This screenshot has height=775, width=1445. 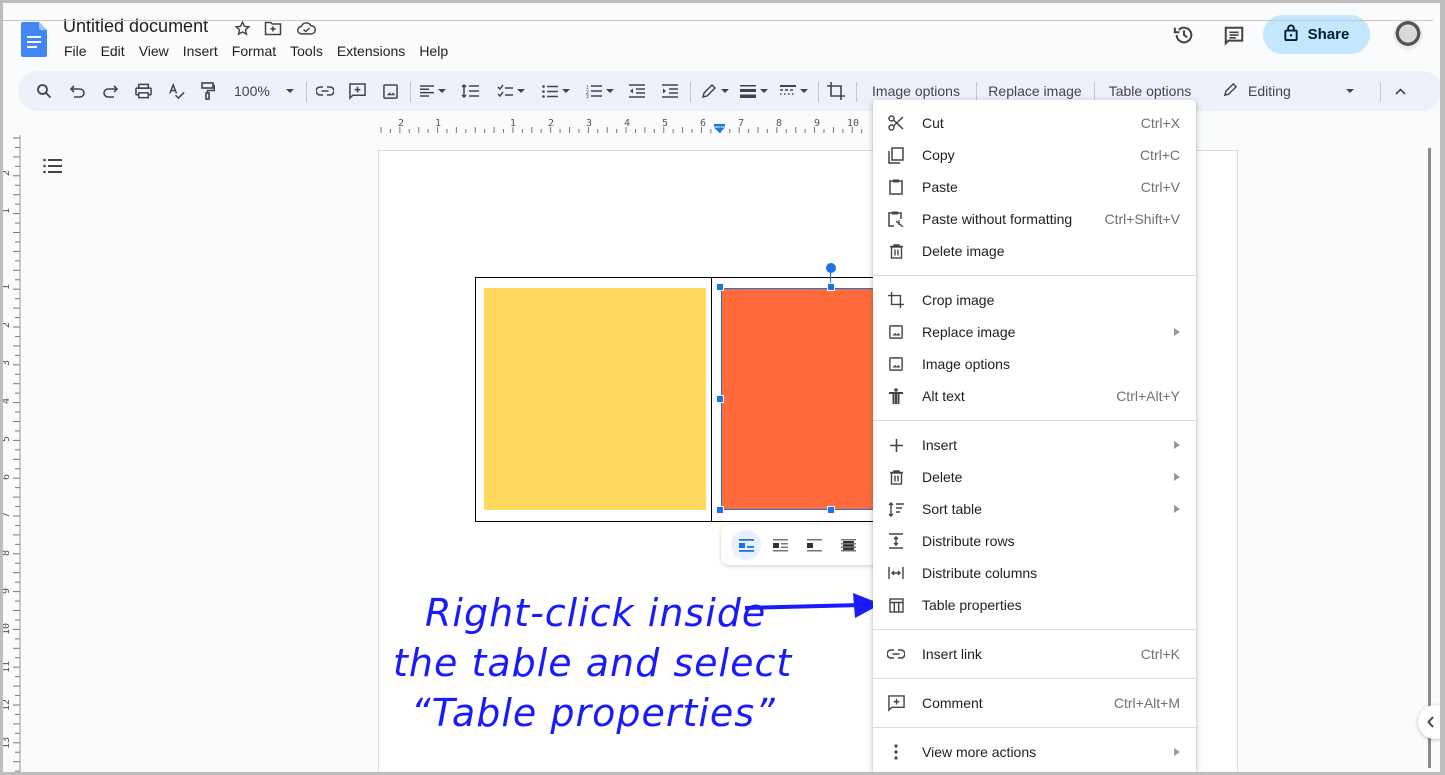 I want to click on image-yellow-square, so click(x=595, y=399).